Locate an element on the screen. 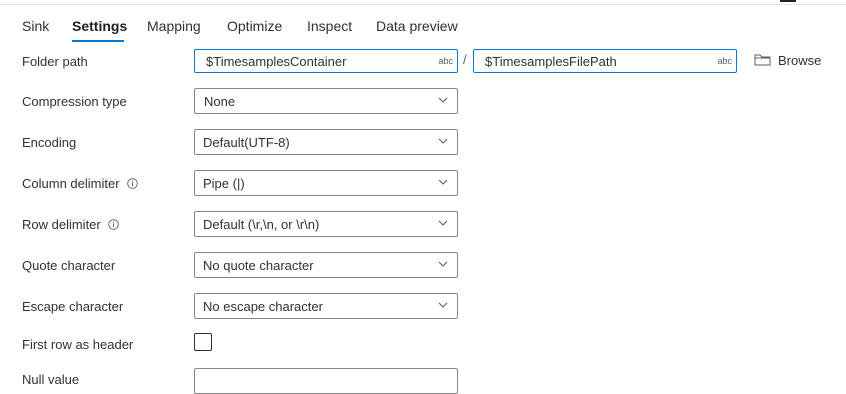 The width and height of the screenshot is (846, 394). row-delimiter-text: Row delimiter is located at coordinates (61, 224).